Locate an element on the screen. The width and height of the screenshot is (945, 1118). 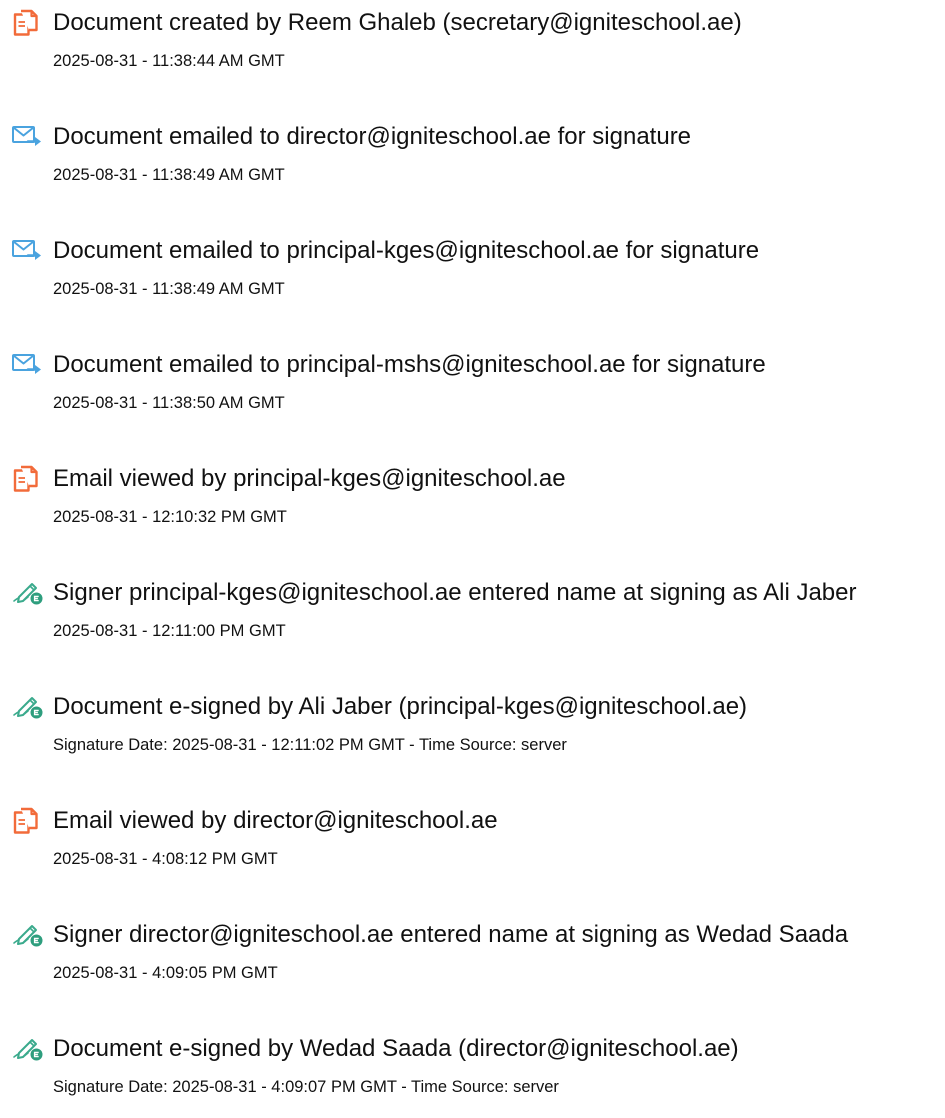
event-timestamp: 2025-08-31 - 4:08:12 PM GMT is located at coordinates (165, 859).